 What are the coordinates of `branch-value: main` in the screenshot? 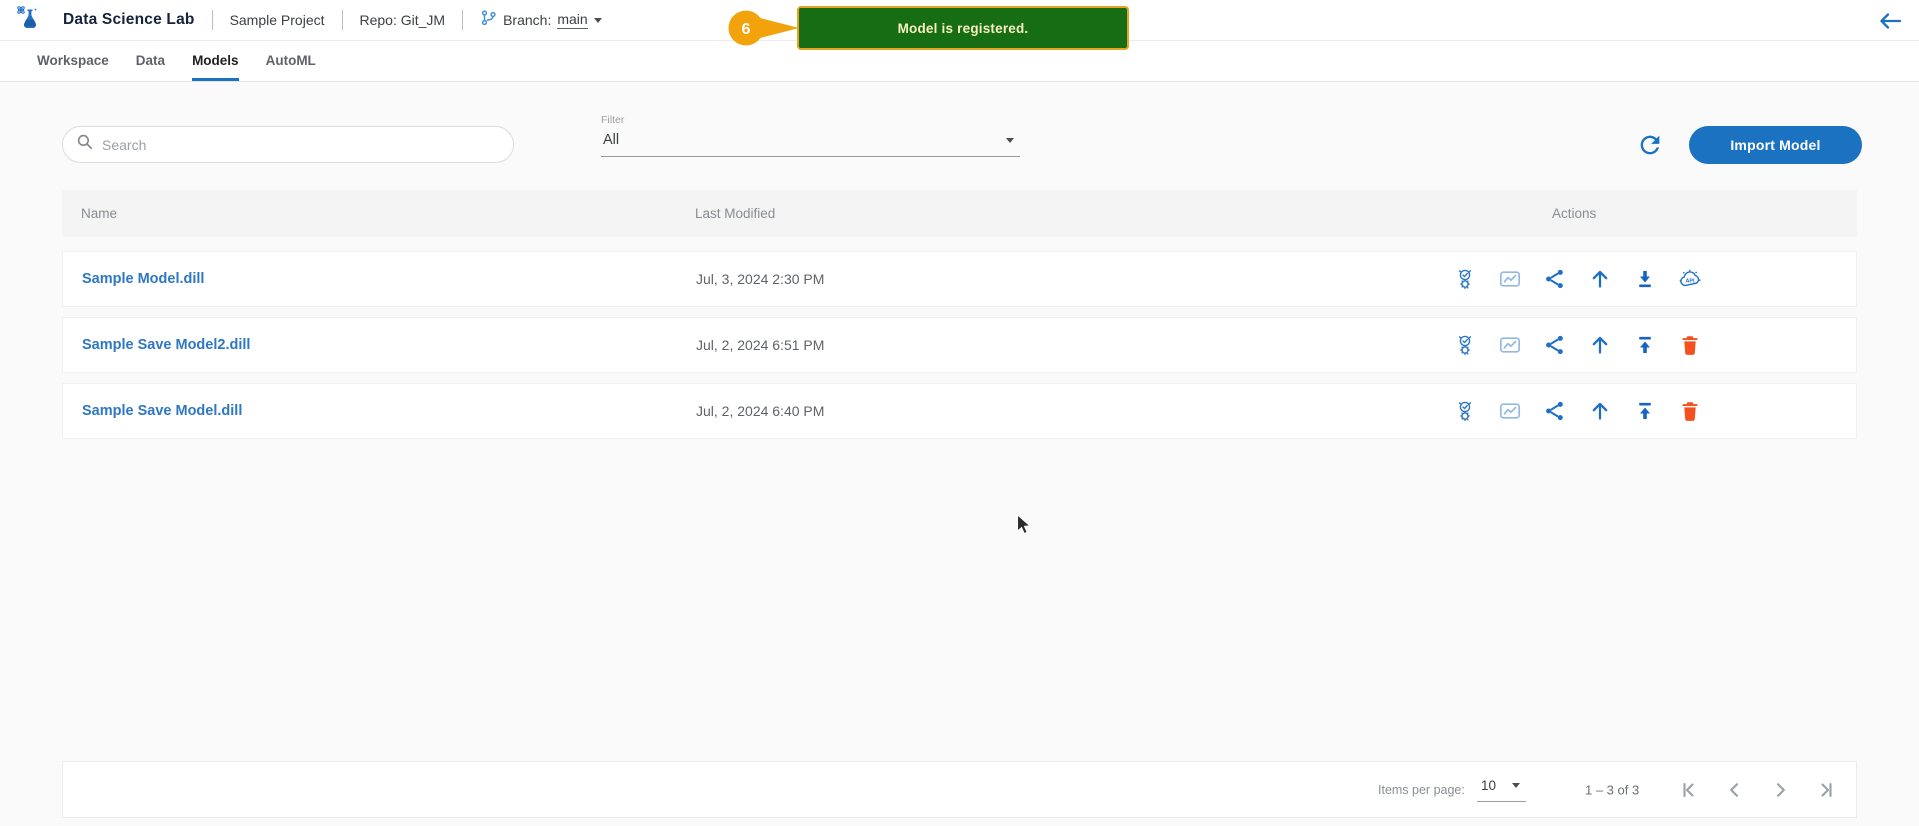 It's located at (572, 20).